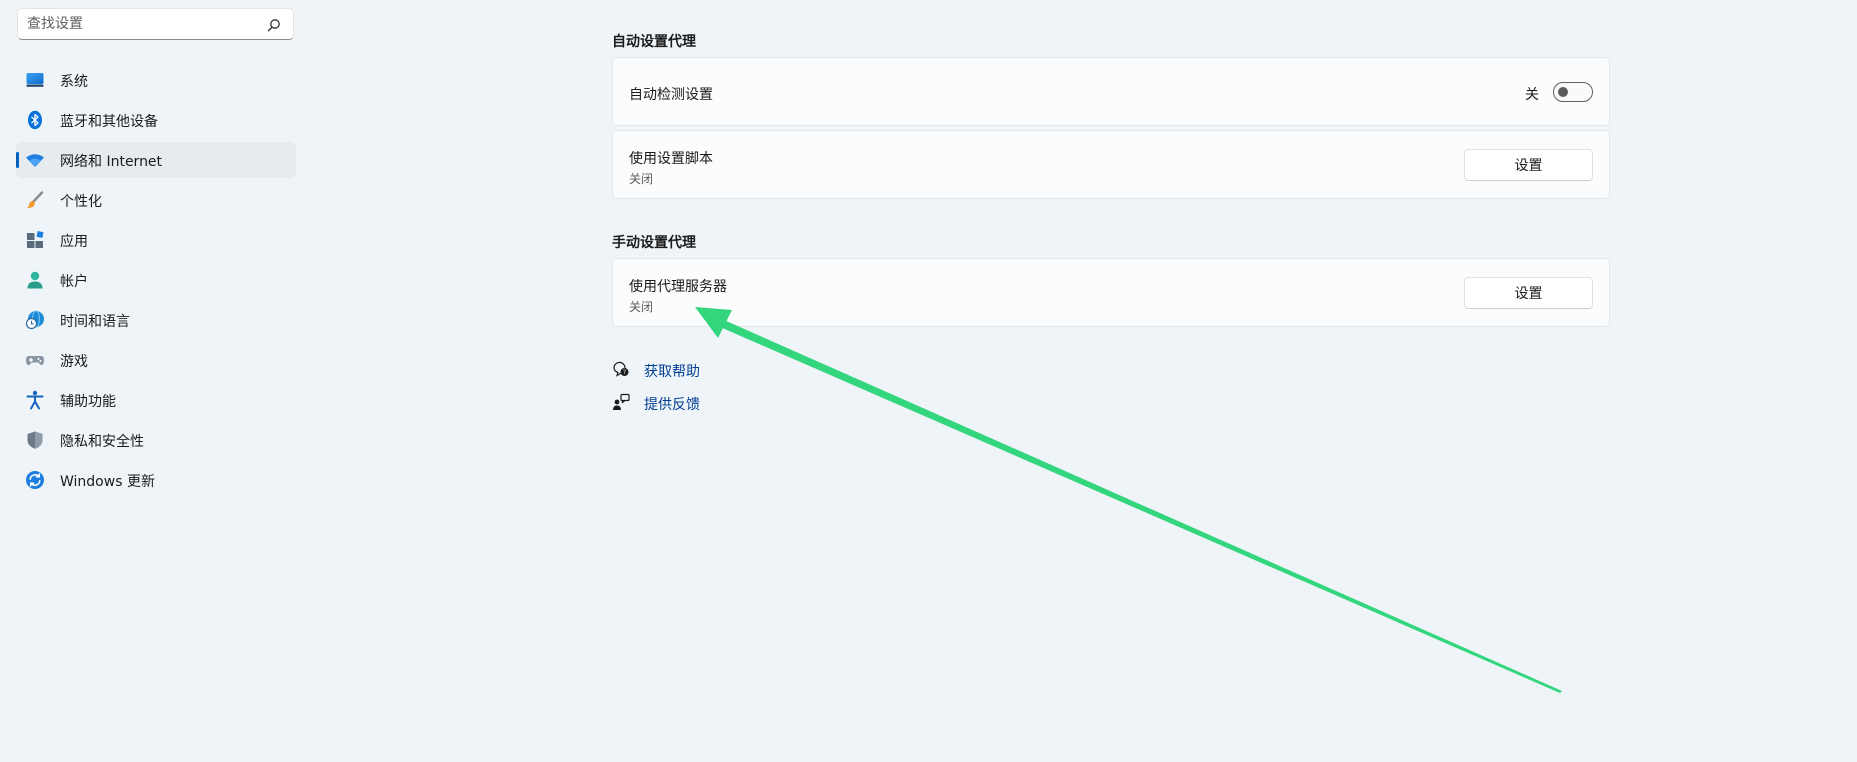 The image size is (1857, 762). I want to click on setup-script-card: 使用设置脚本 关闭 设置, so click(1111, 164).